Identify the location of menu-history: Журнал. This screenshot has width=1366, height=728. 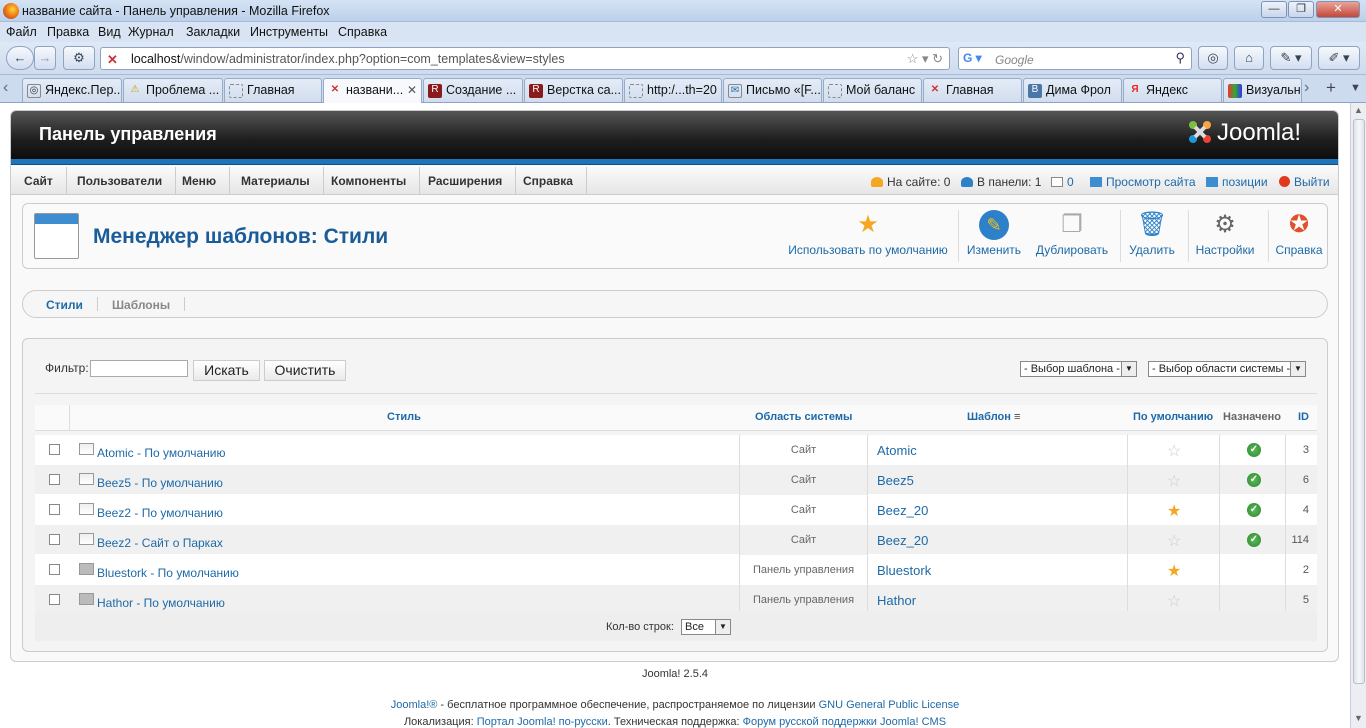
(151, 32).